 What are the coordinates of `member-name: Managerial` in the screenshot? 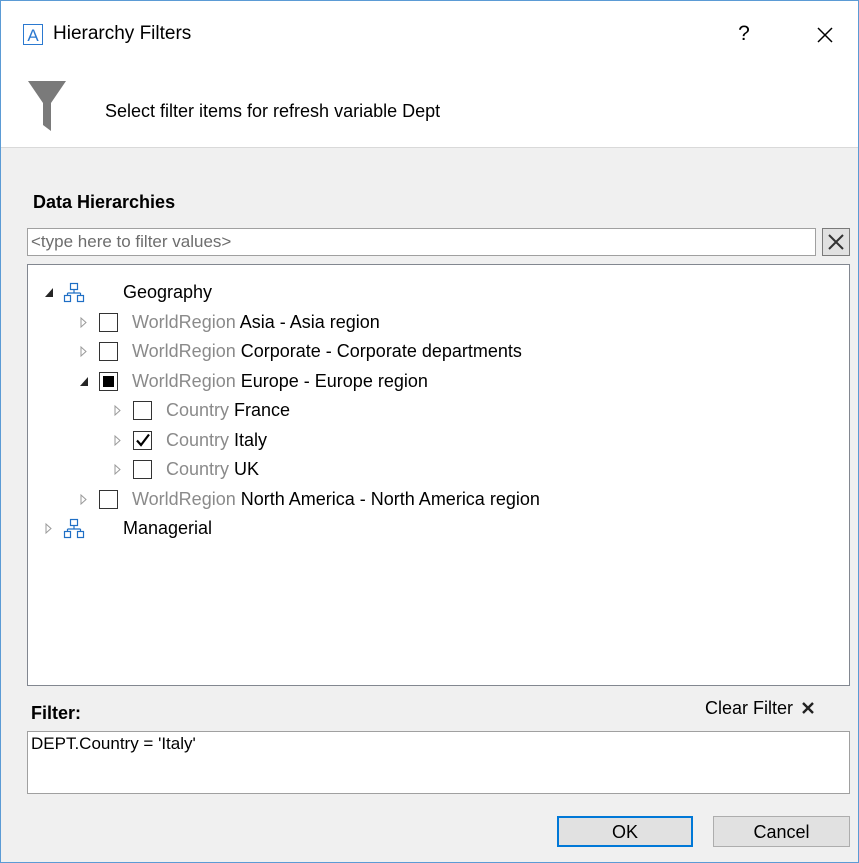 It's located at (168, 528).